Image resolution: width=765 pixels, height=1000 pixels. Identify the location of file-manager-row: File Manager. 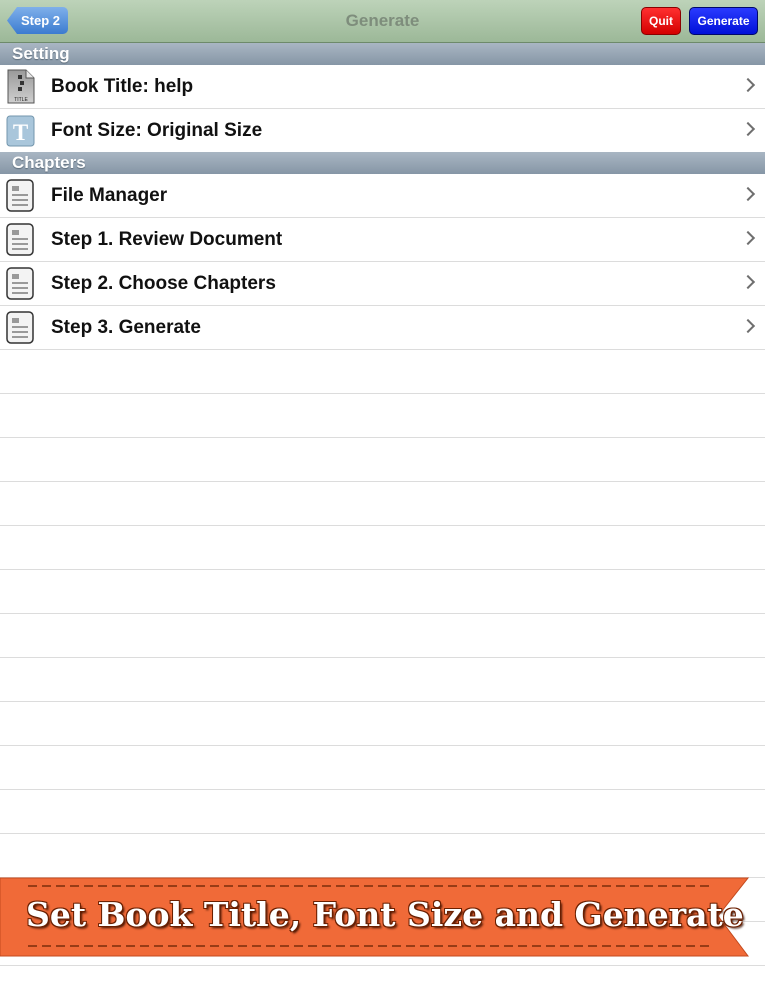
(382, 196).